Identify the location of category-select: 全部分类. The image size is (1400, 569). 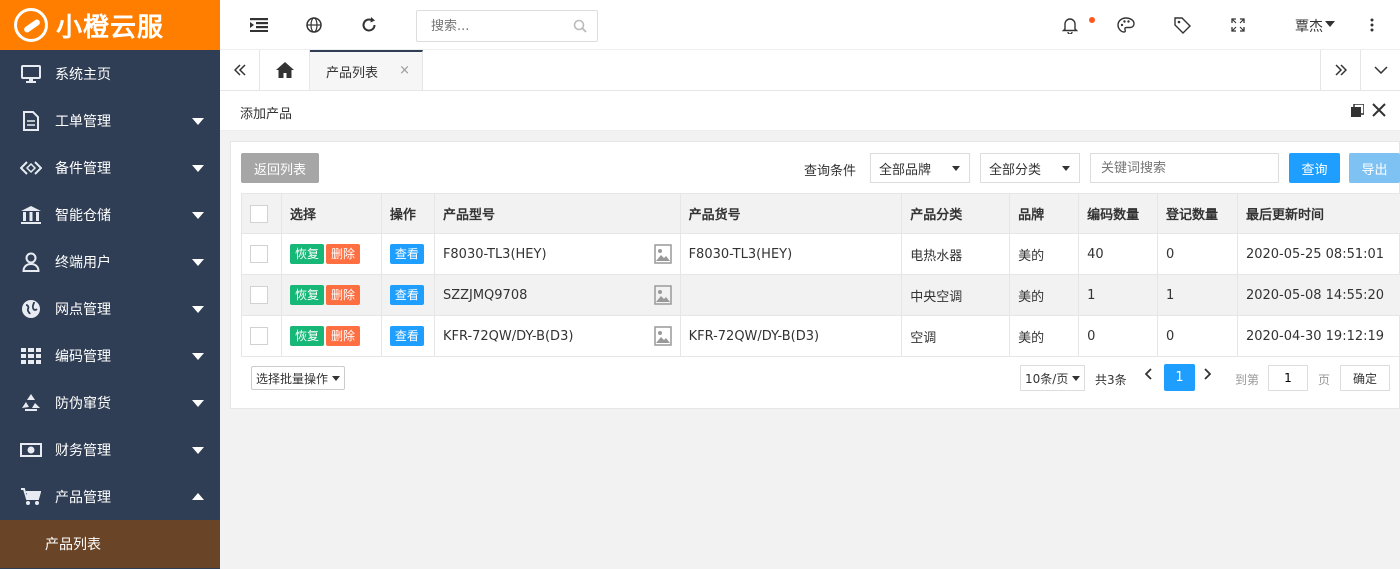
(1030, 168).